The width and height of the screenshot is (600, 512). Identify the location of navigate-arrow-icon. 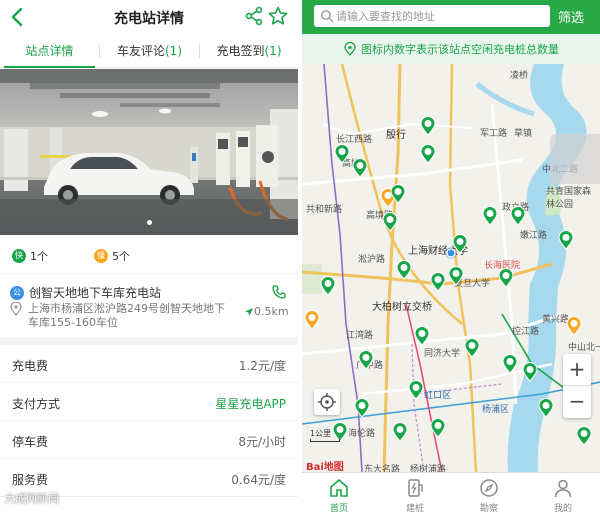
(249, 311).